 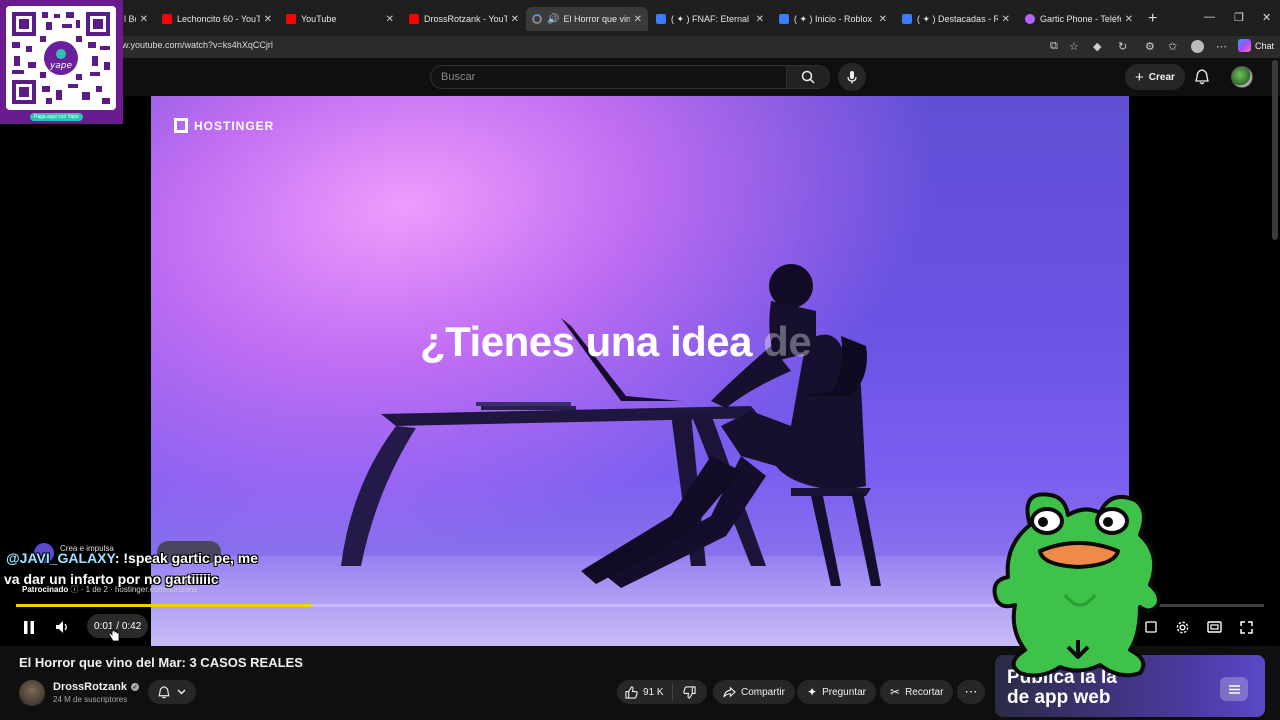 What do you see at coordinates (1256, 45) in the screenshot?
I see `copilot-chat-button: Chat` at bounding box center [1256, 45].